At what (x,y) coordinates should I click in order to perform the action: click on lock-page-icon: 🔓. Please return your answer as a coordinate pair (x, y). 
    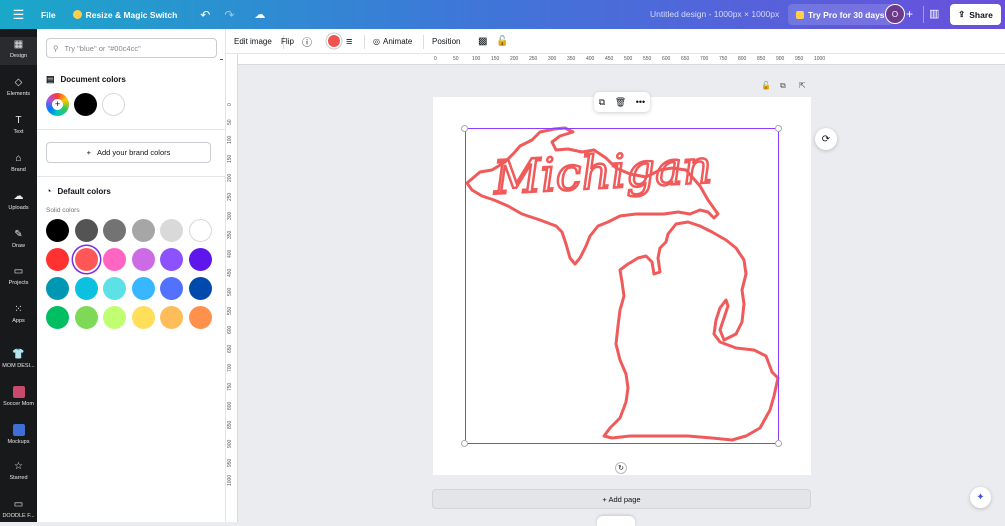
    Looking at the image, I should click on (766, 85).